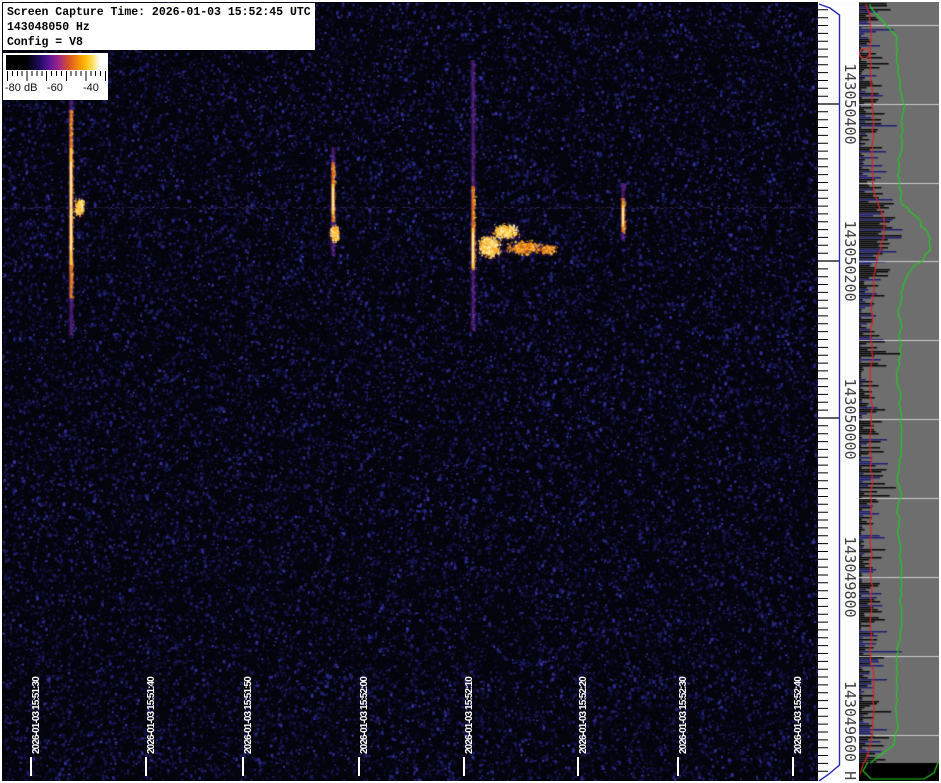 The image size is (941, 783). Describe the element at coordinates (55, 88) in the screenshot. I see `colorbar-label-60db: -60` at that location.